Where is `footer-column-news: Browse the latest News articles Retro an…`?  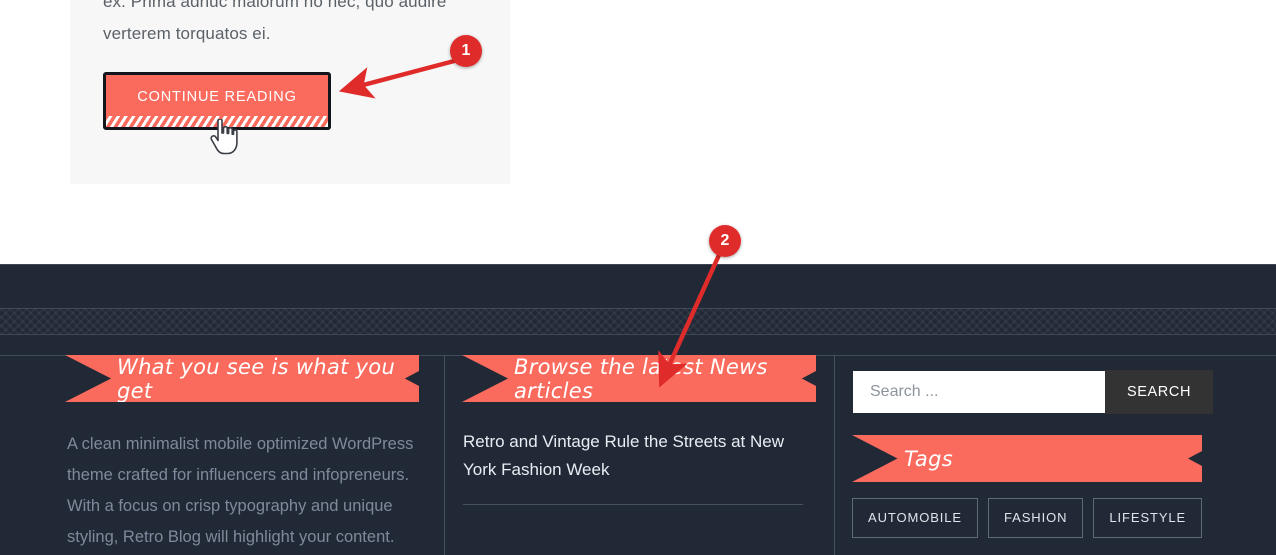 footer-column-news: Browse the latest News articles Retro an… is located at coordinates (639, 455).